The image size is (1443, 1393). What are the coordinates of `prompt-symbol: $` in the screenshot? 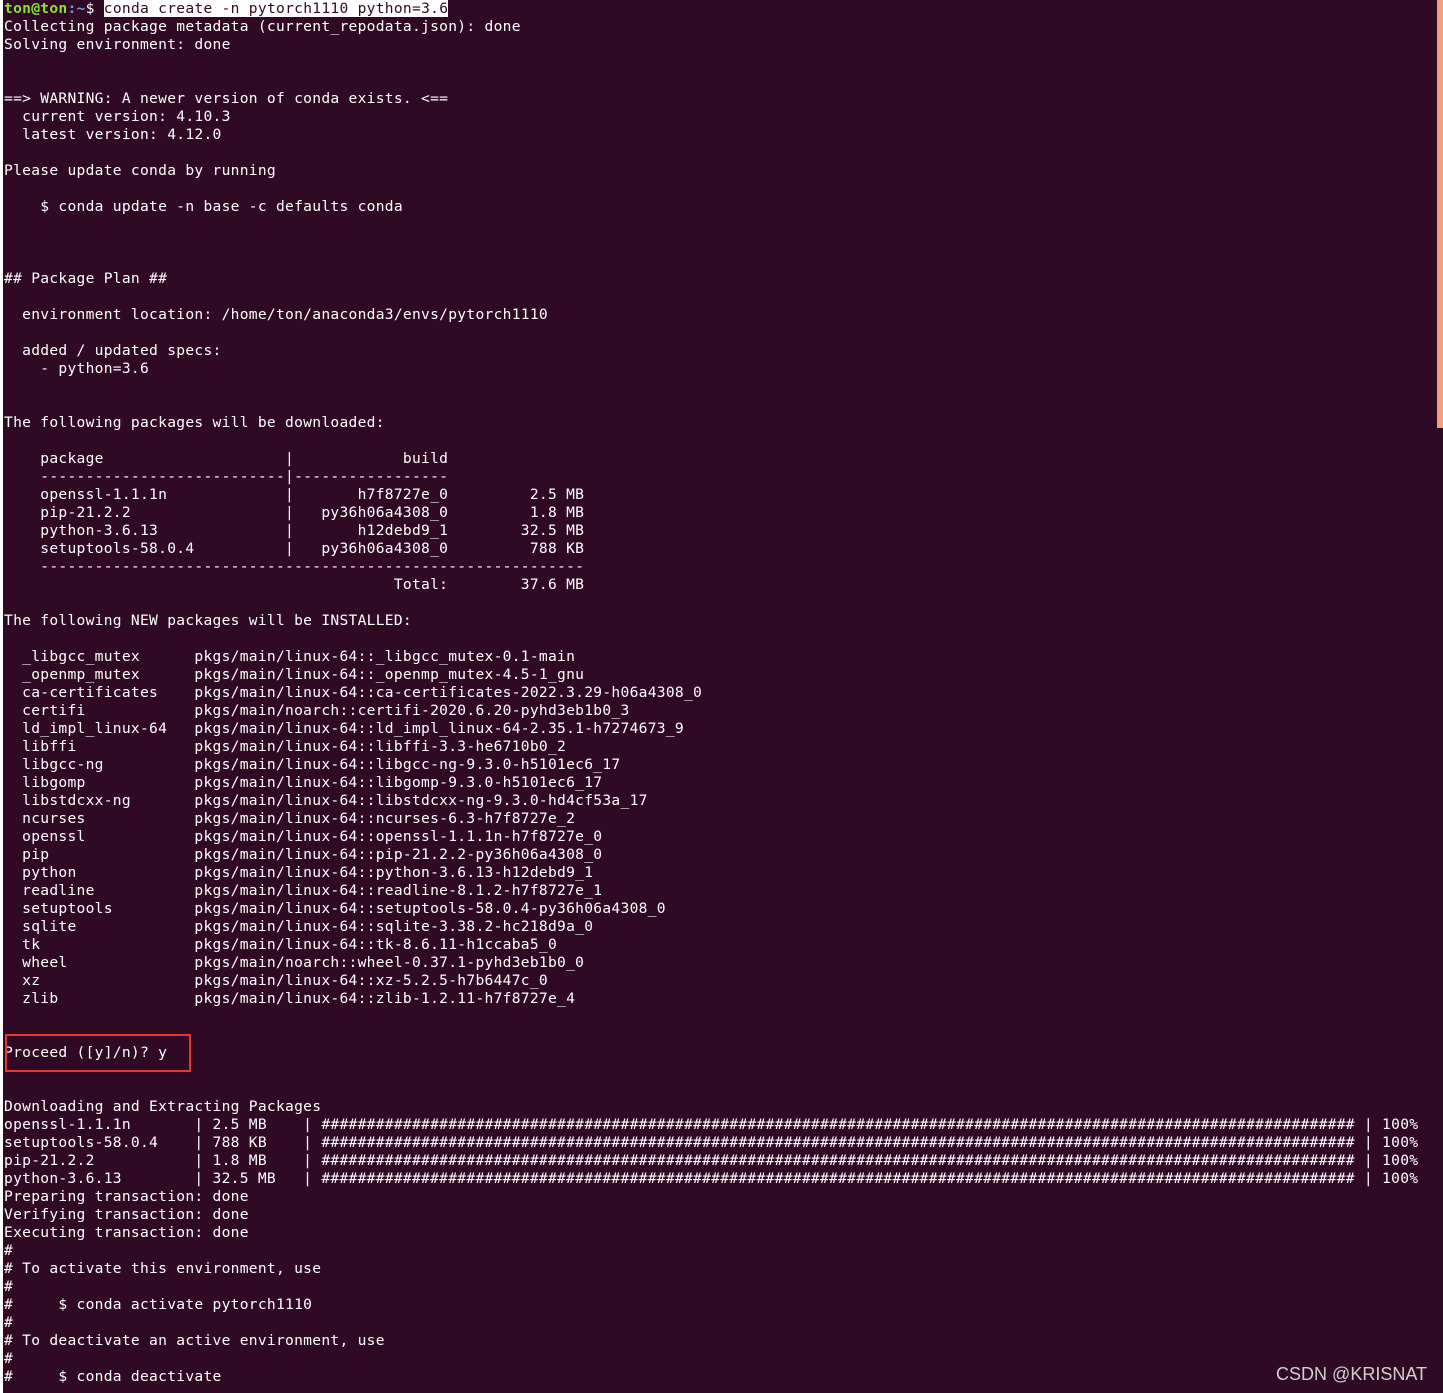 It's located at (94, 8).